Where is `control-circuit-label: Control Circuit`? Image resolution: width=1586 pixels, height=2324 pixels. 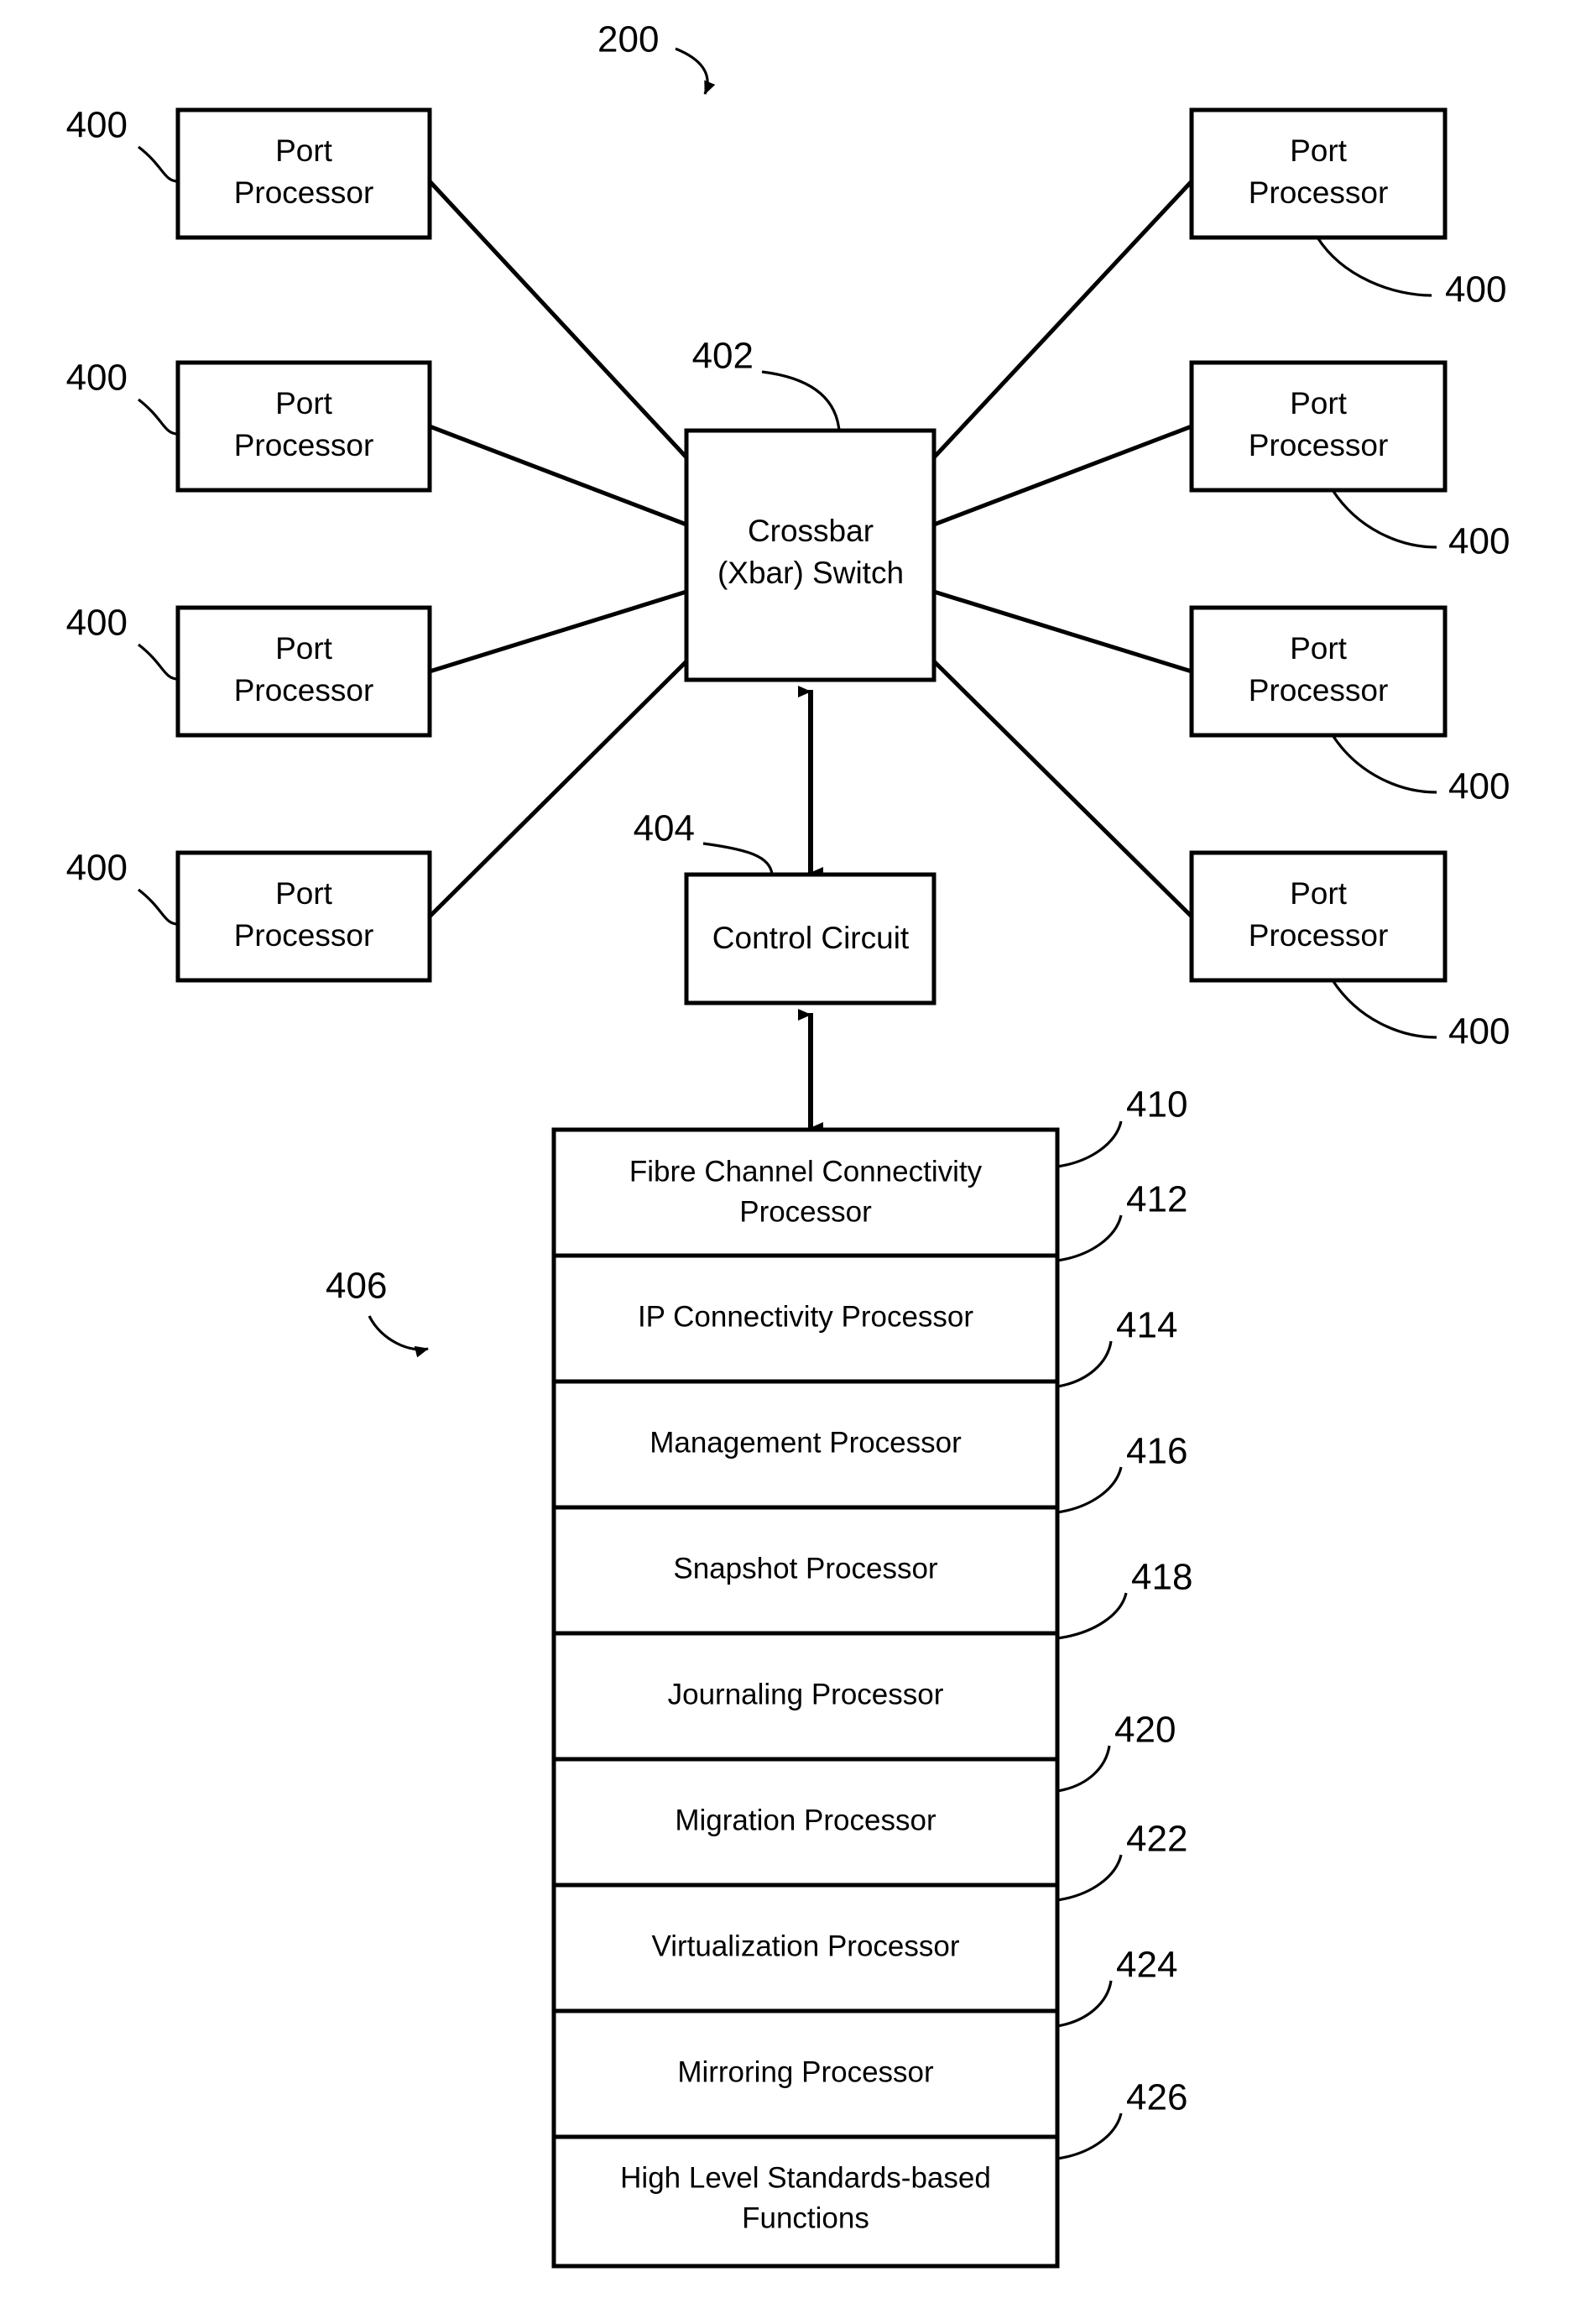
control-circuit-label: Control Circuit is located at coordinates (811, 938).